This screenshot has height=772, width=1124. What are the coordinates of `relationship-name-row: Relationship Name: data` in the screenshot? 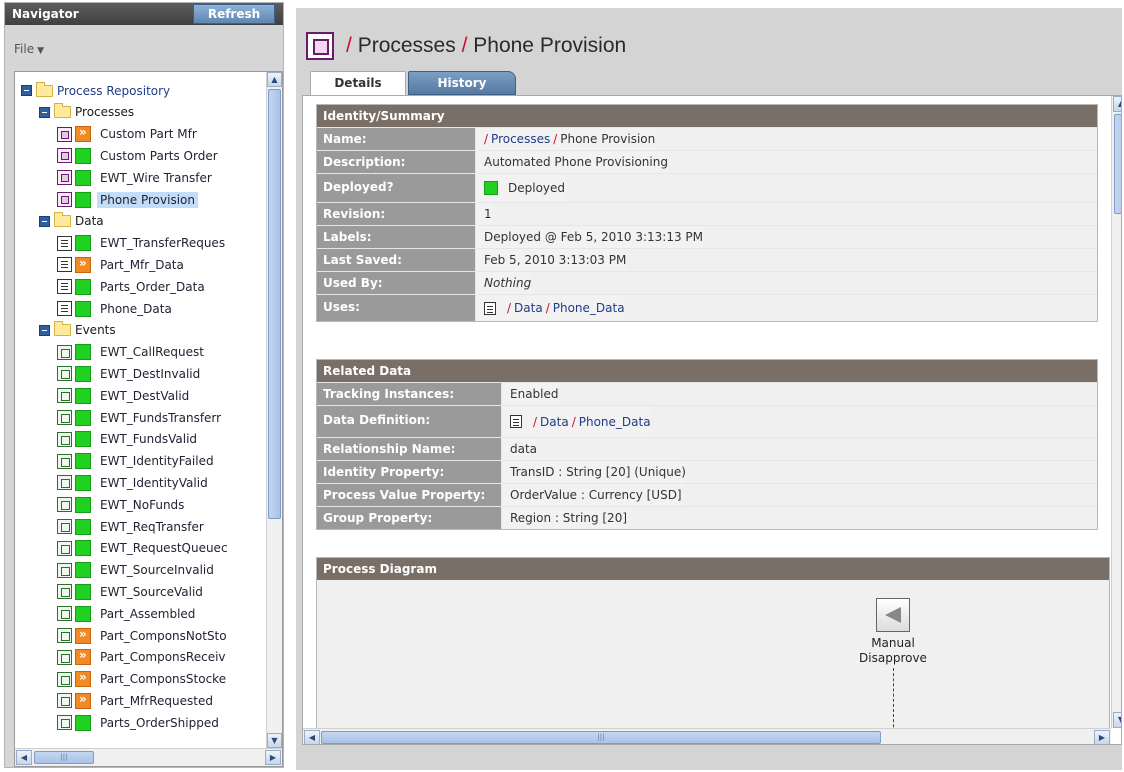 It's located at (707, 448).